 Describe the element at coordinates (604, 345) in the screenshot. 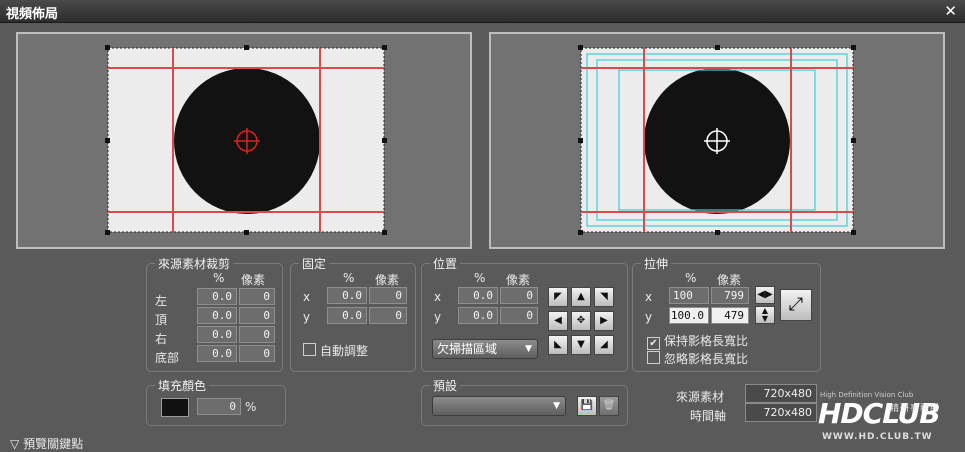

I see `arrow-down-right-icon: ◢` at that location.